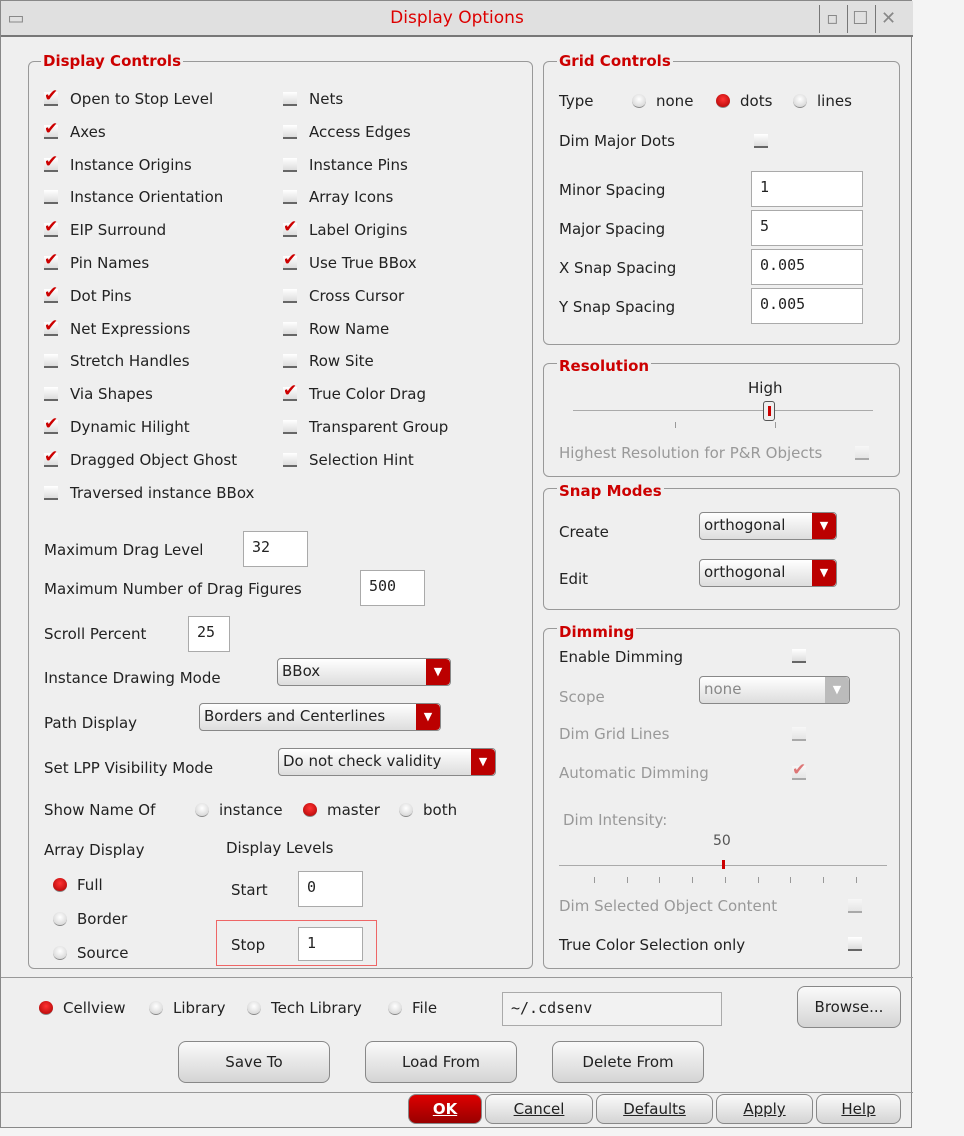 Image resolution: width=964 pixels, height=1136 pixels. I want to click on true-color-selection-checkbox, so click(855, 944).